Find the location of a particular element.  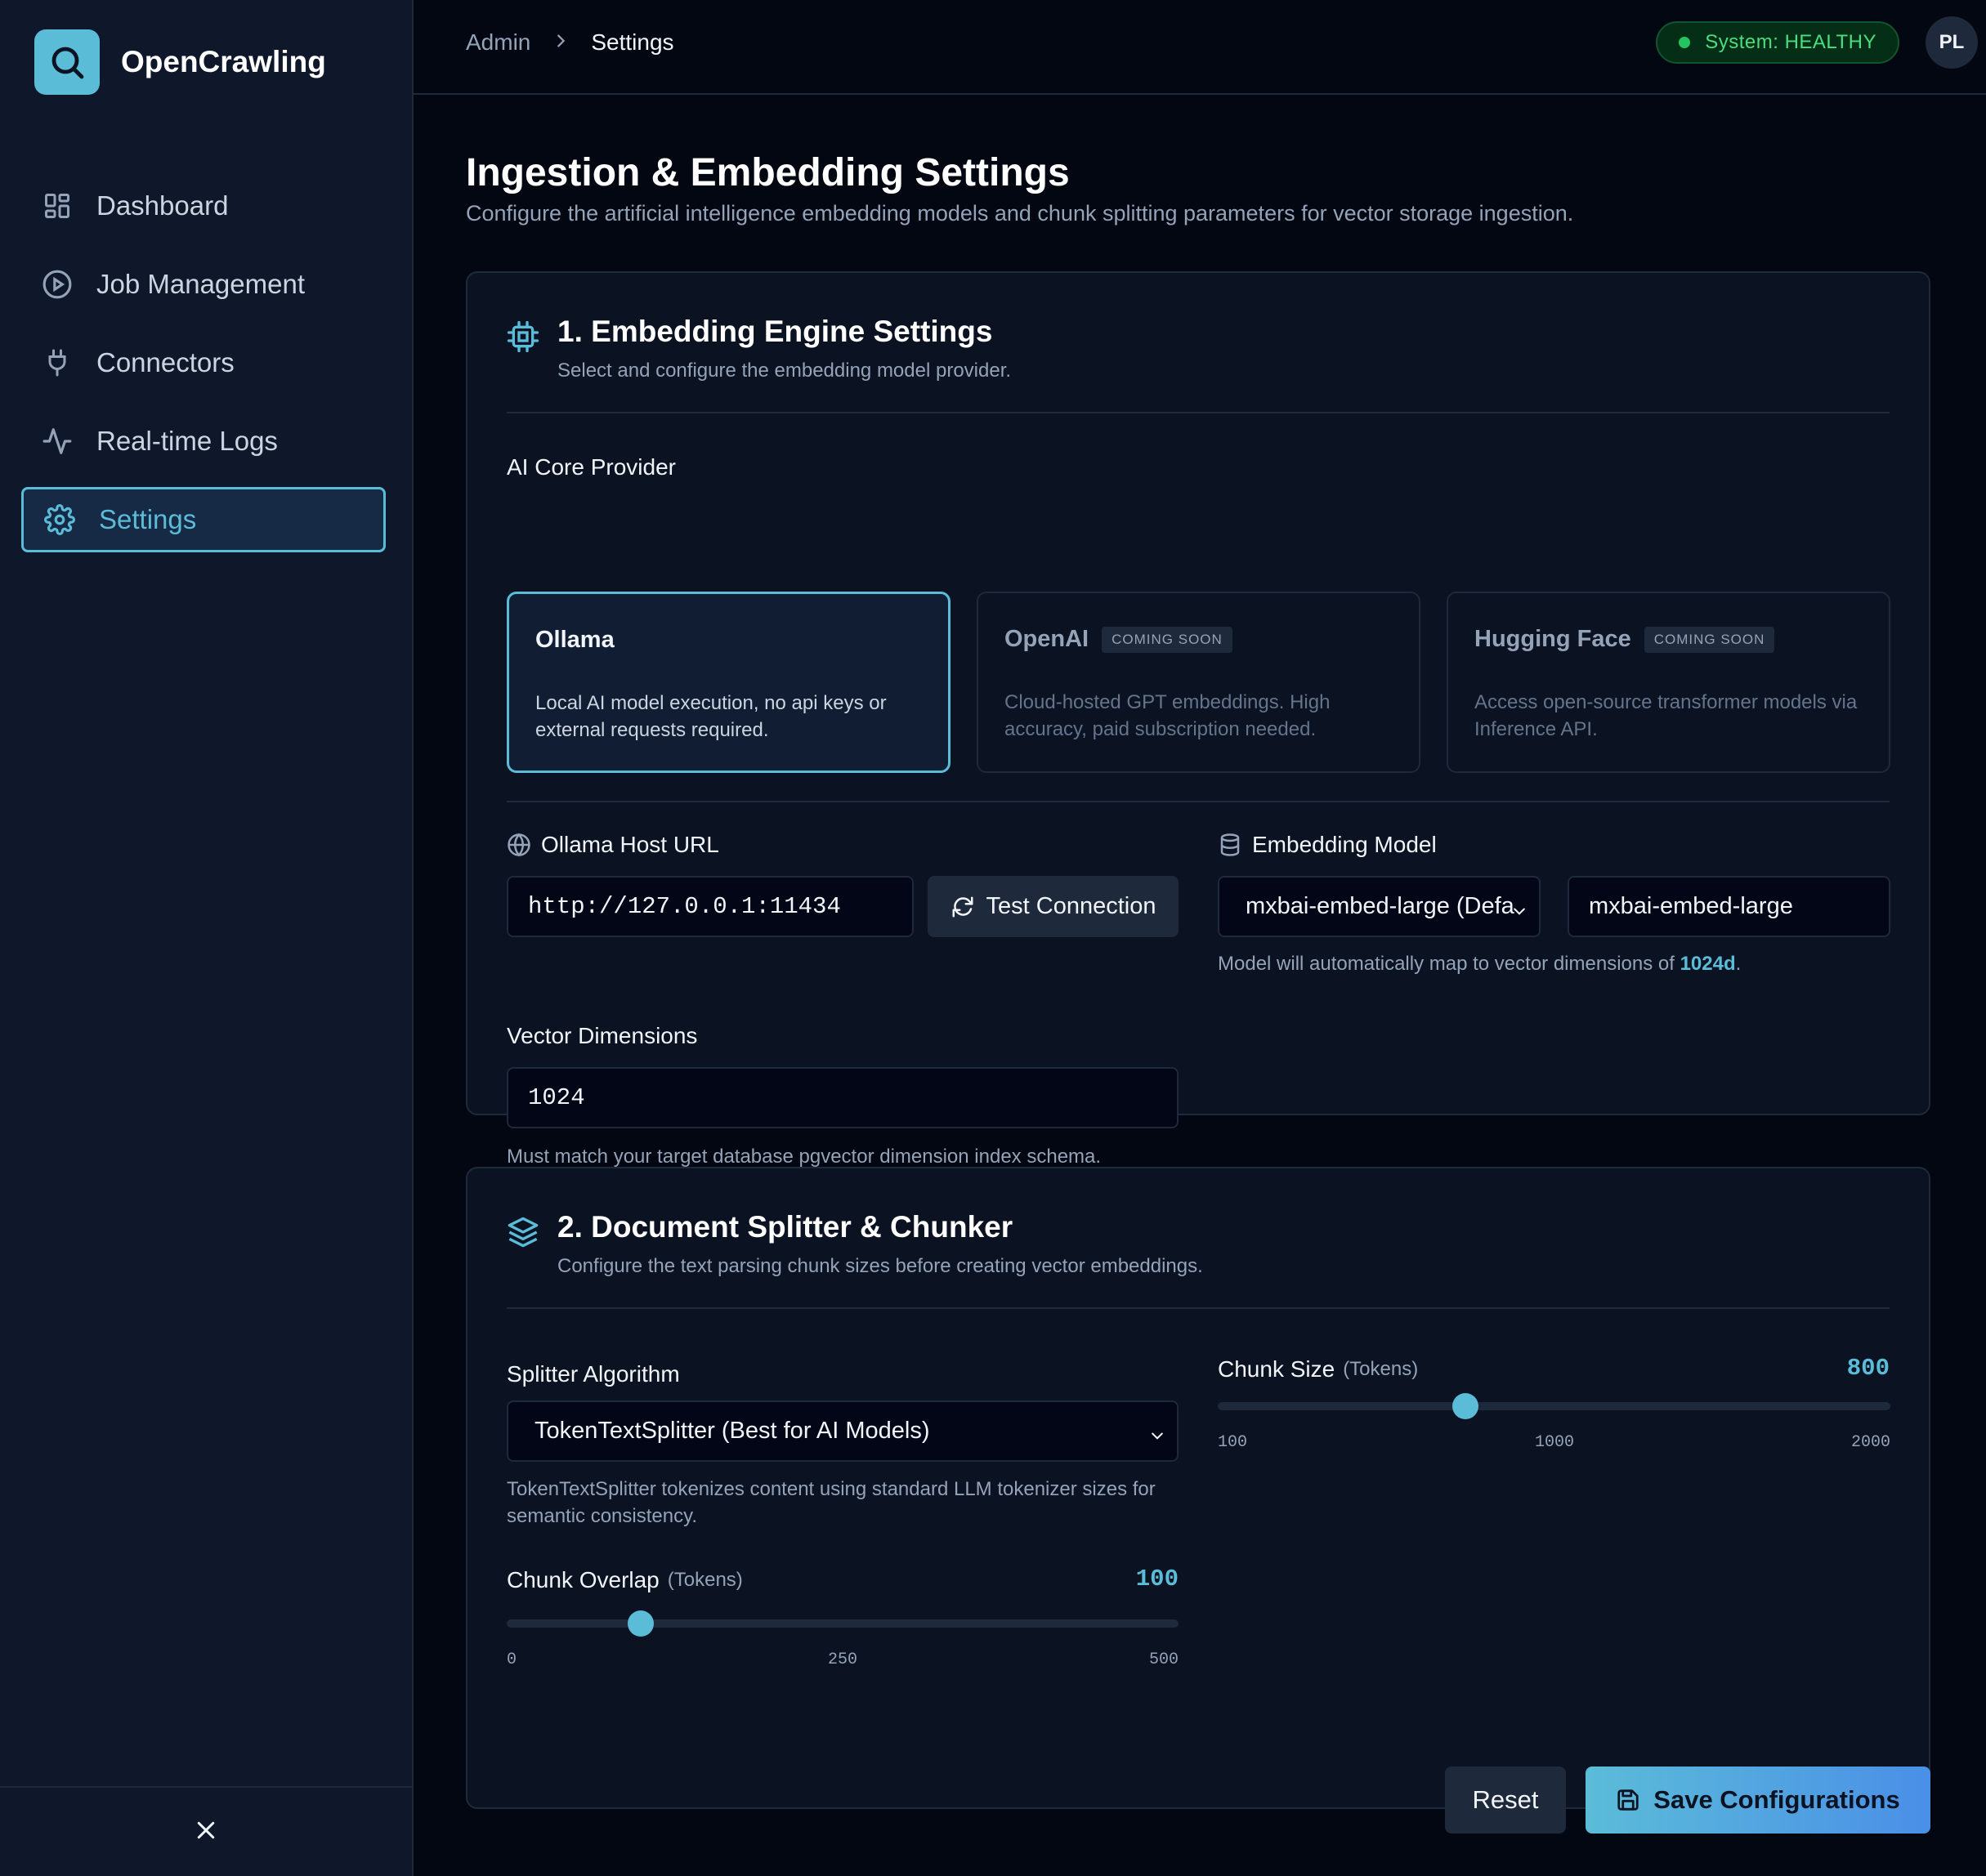

embedding-model-label: Embedding Model is located at coordinates (1327, 845).